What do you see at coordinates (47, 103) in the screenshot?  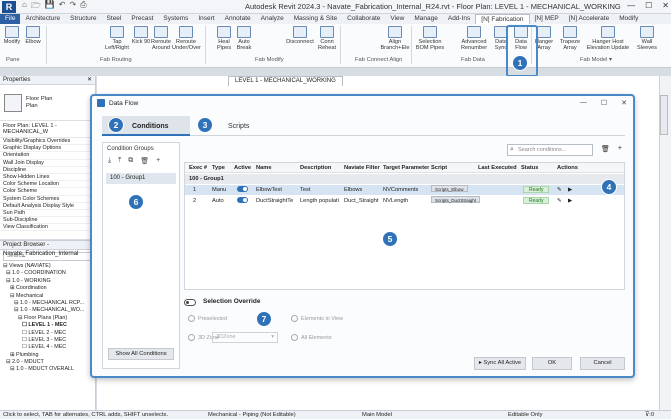 I see `type-selector: Floor Plan Plan` at bounding box center [47, 103].